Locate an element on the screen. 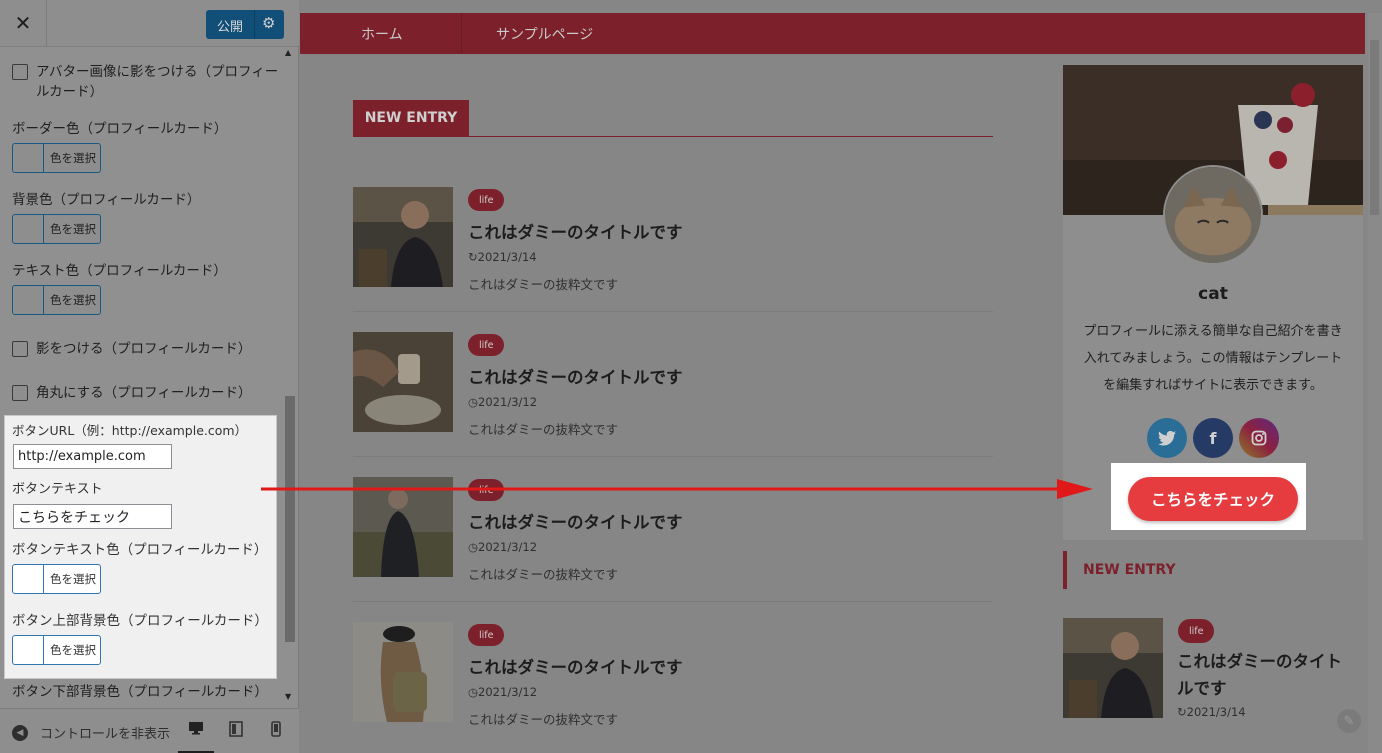 The image size is (1382, 753). bg-color-label: 背景色（プロフィールカード） is located at coordinates (106, 200).